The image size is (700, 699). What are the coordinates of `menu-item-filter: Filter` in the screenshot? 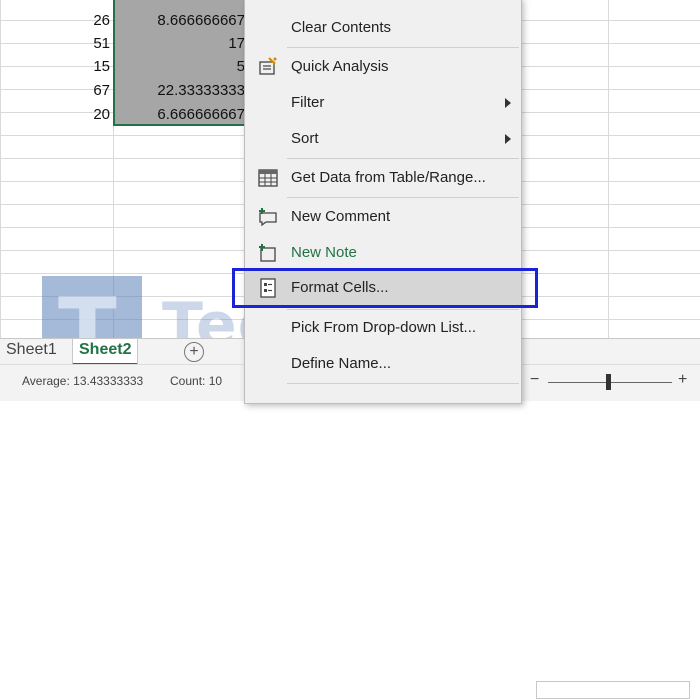 It's located at (383, 103).